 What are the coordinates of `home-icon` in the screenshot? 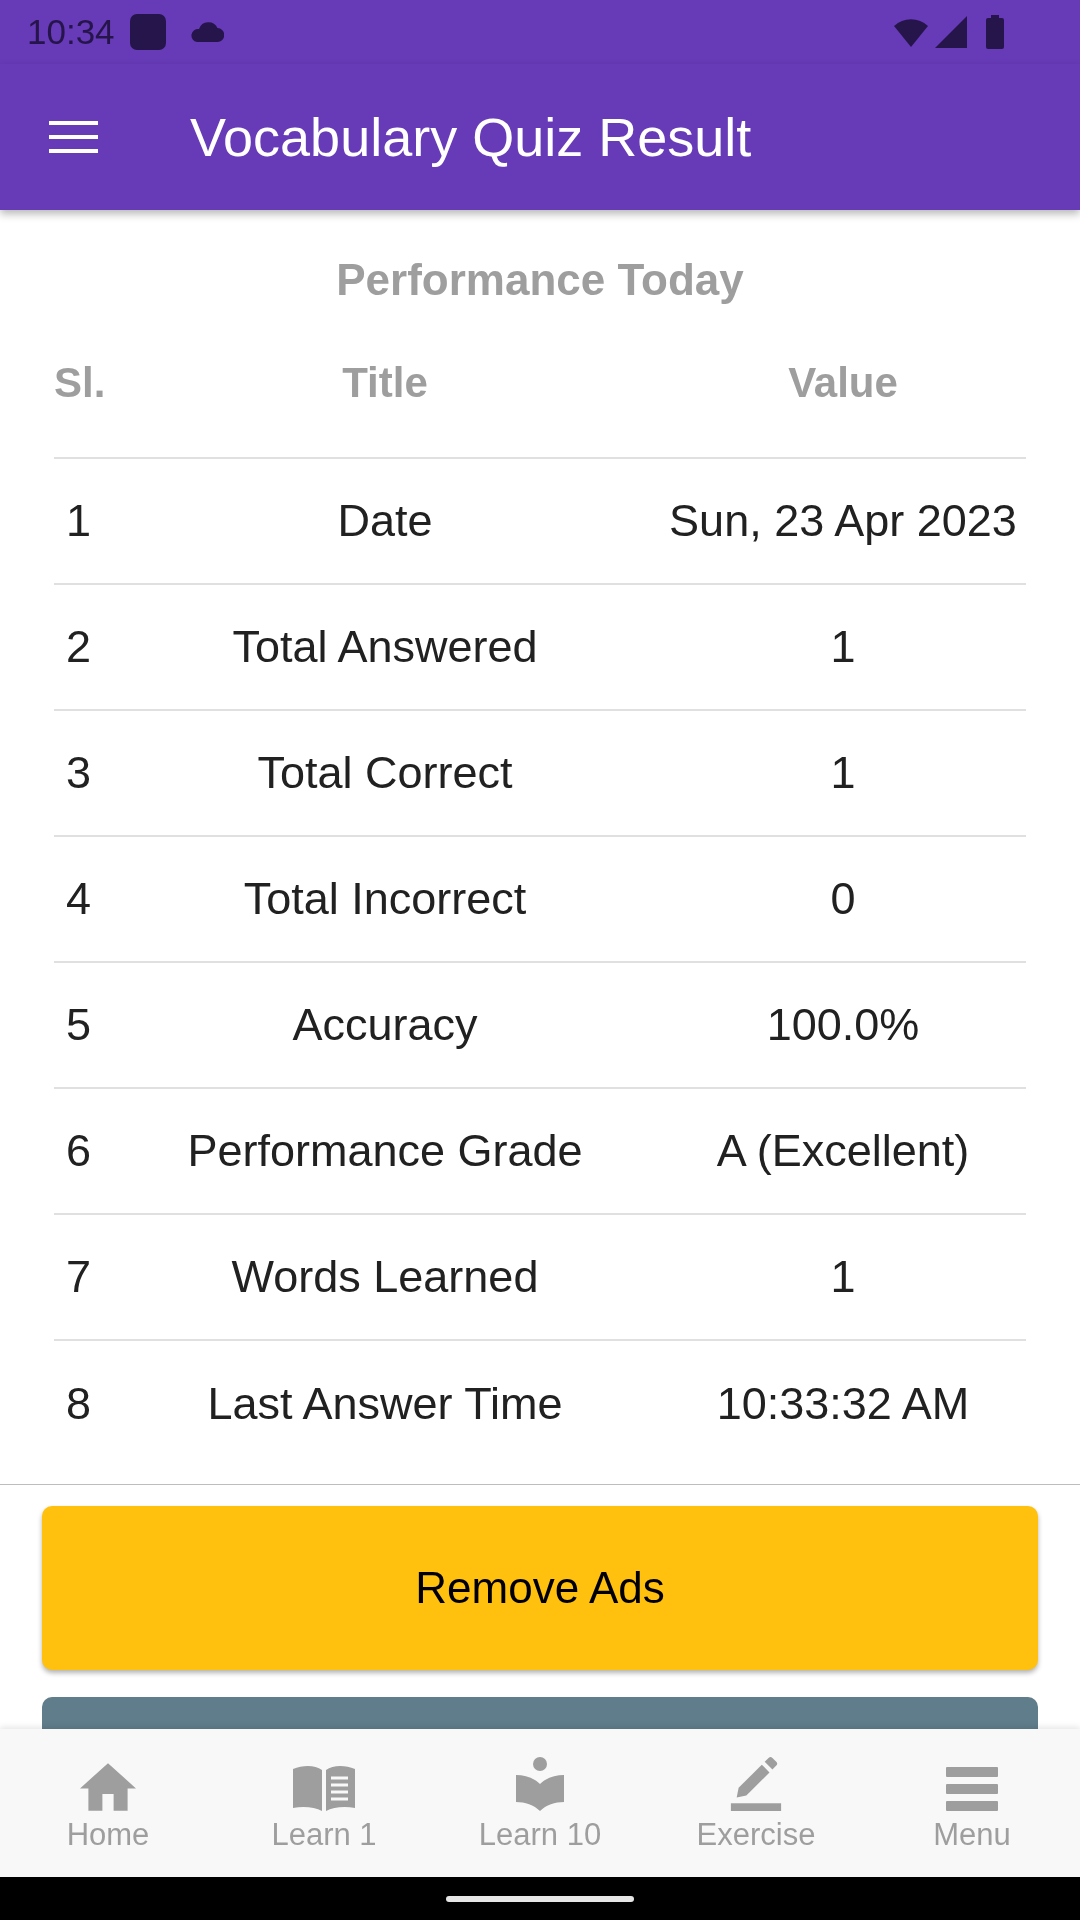 It's located at (108, 1787).